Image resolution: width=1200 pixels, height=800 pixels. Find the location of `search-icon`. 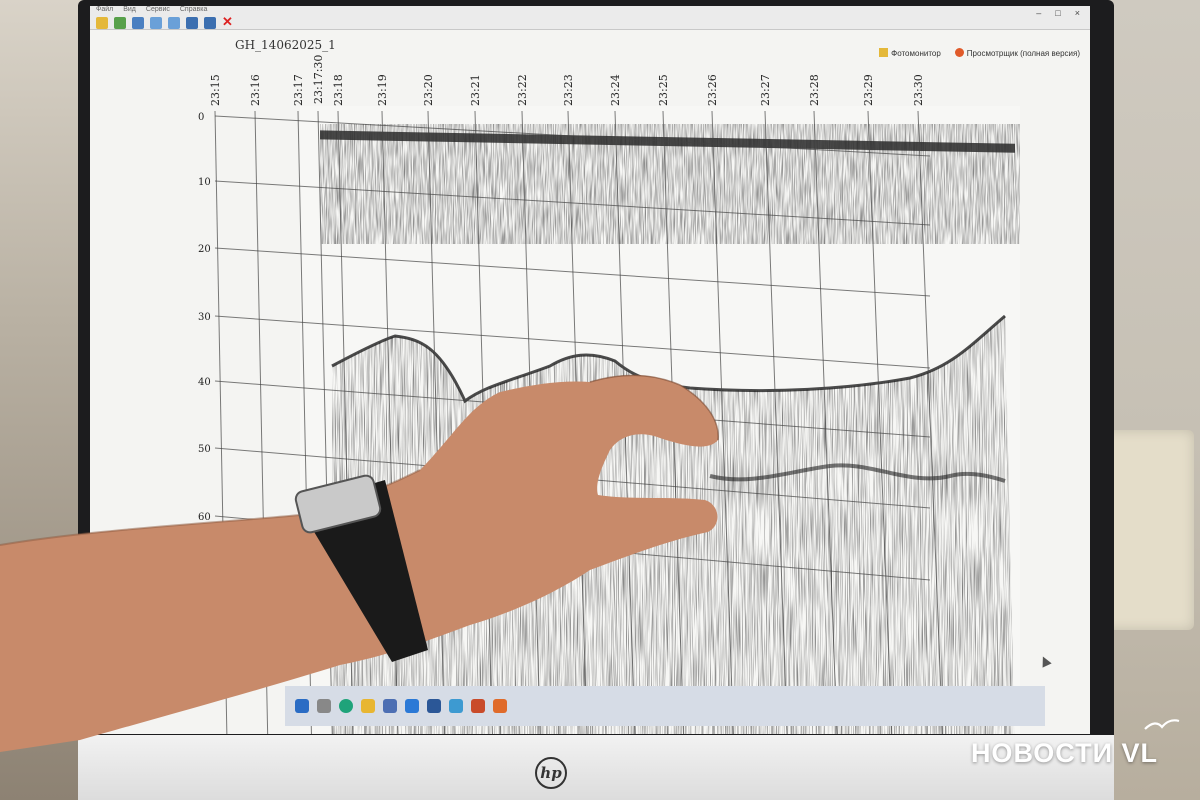

search-icon is located at coordinates (324, 706).